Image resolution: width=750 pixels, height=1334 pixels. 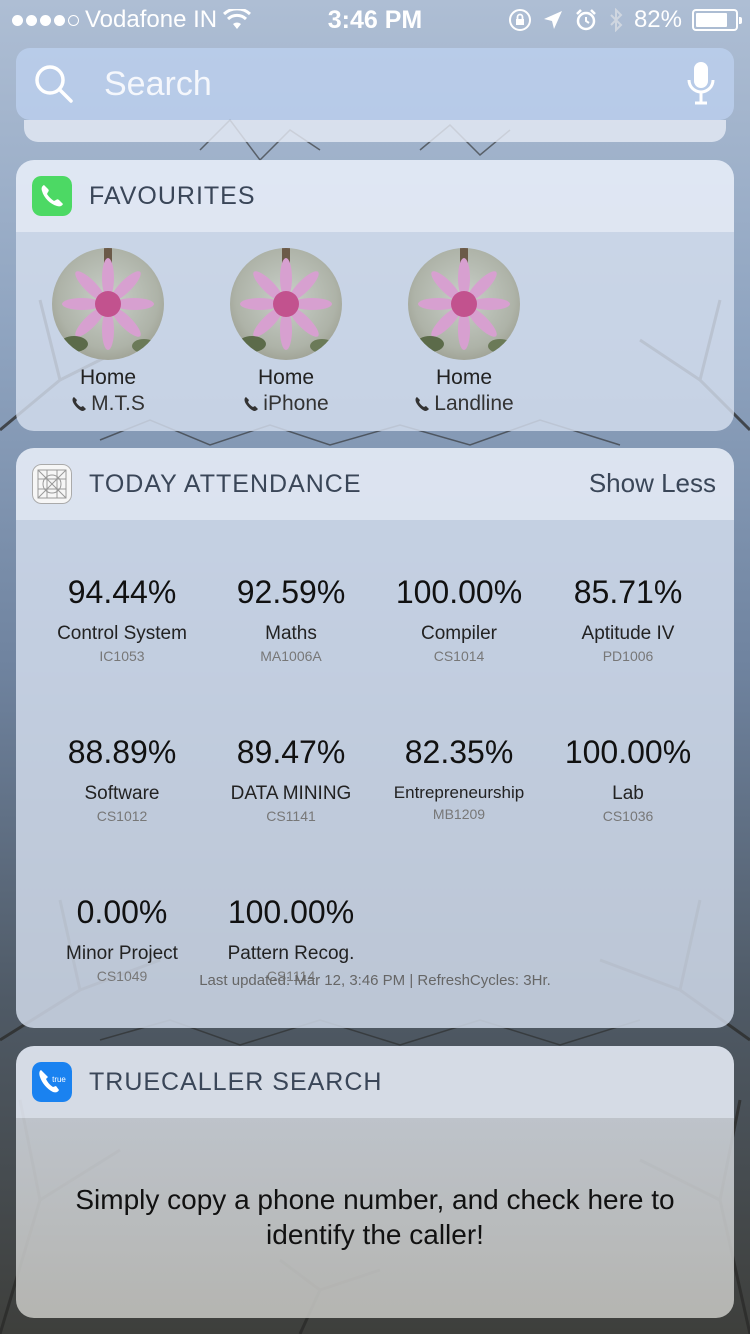 What do you see at coordinates (375, 131) in the screenshot?
I see `collapsed-widget-edge` at bounding box center [375, 131].